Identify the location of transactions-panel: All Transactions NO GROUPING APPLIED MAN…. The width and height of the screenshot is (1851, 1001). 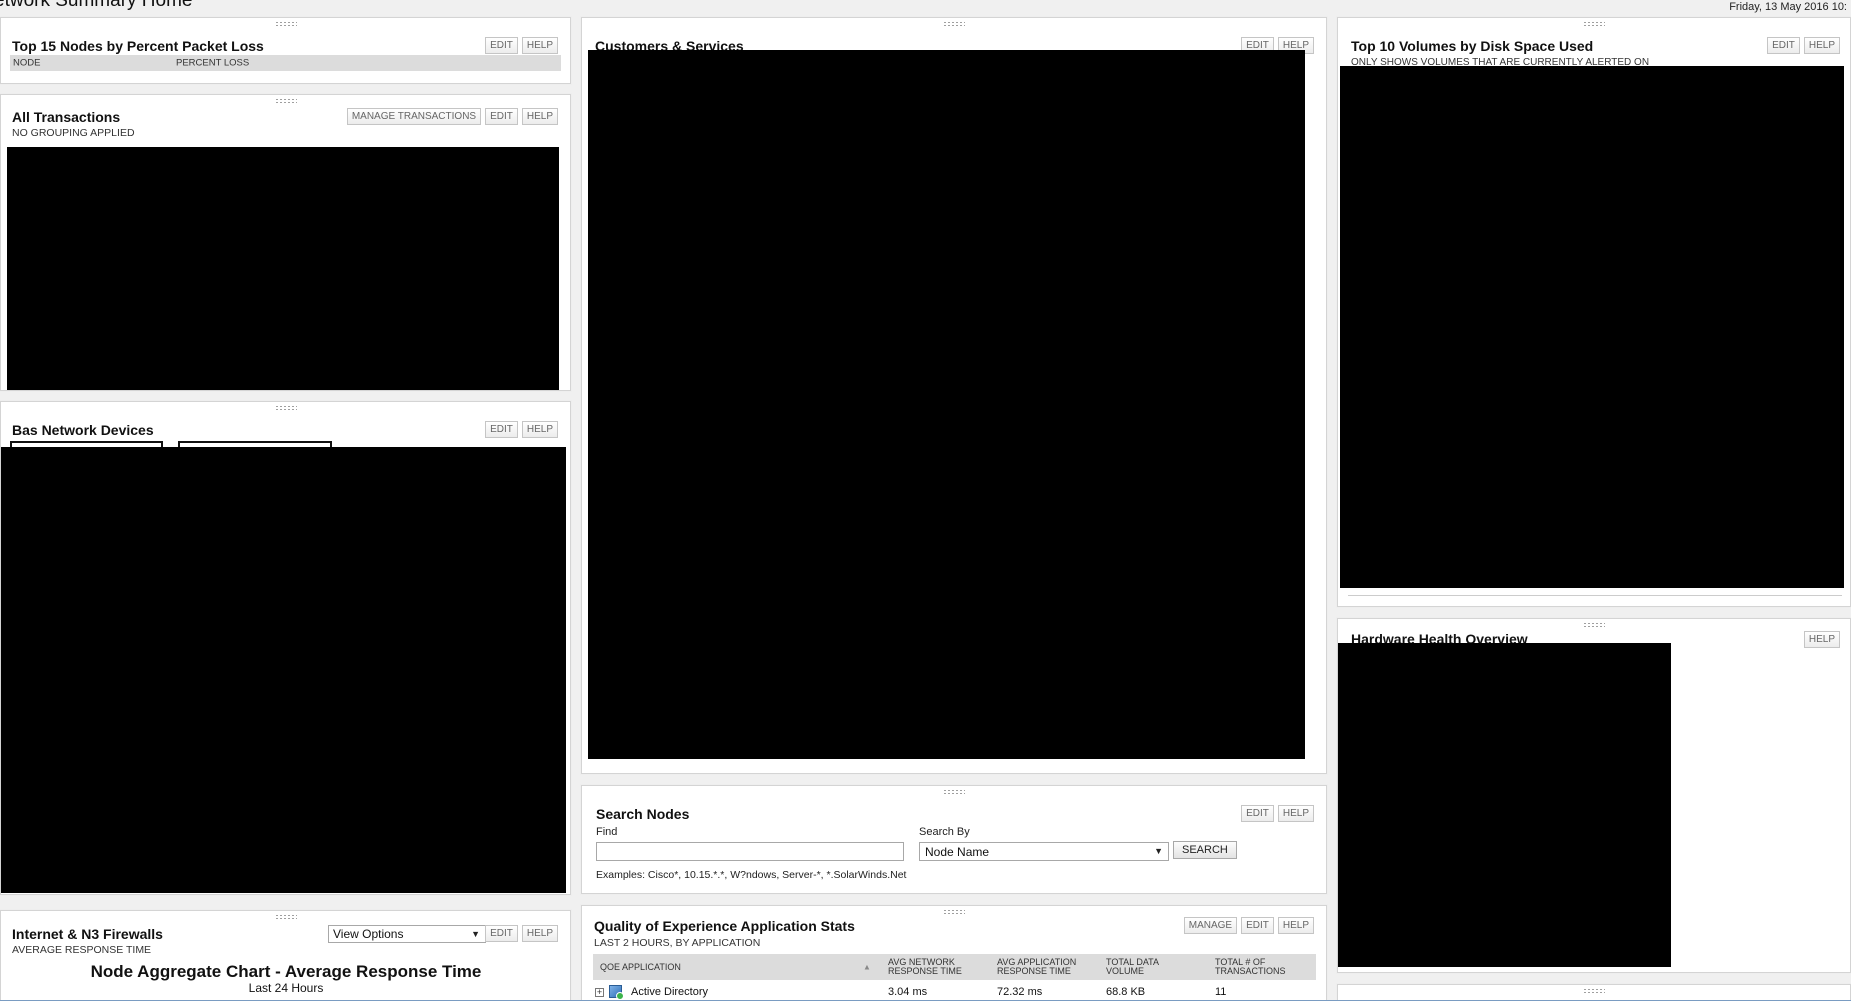
(285, 242).